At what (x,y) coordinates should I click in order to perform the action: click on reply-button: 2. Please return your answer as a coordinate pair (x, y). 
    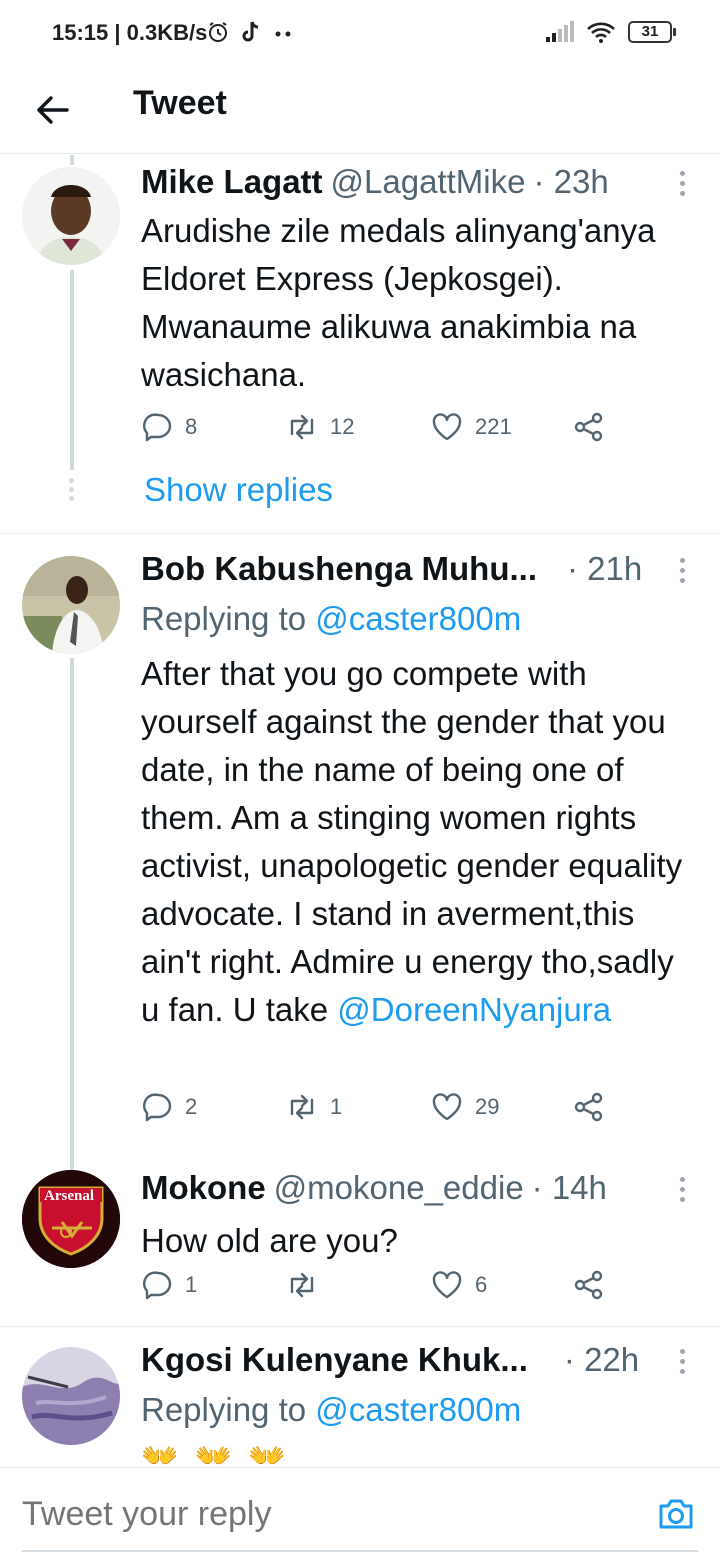
    Looking at the image, I should click on (170, 1107).